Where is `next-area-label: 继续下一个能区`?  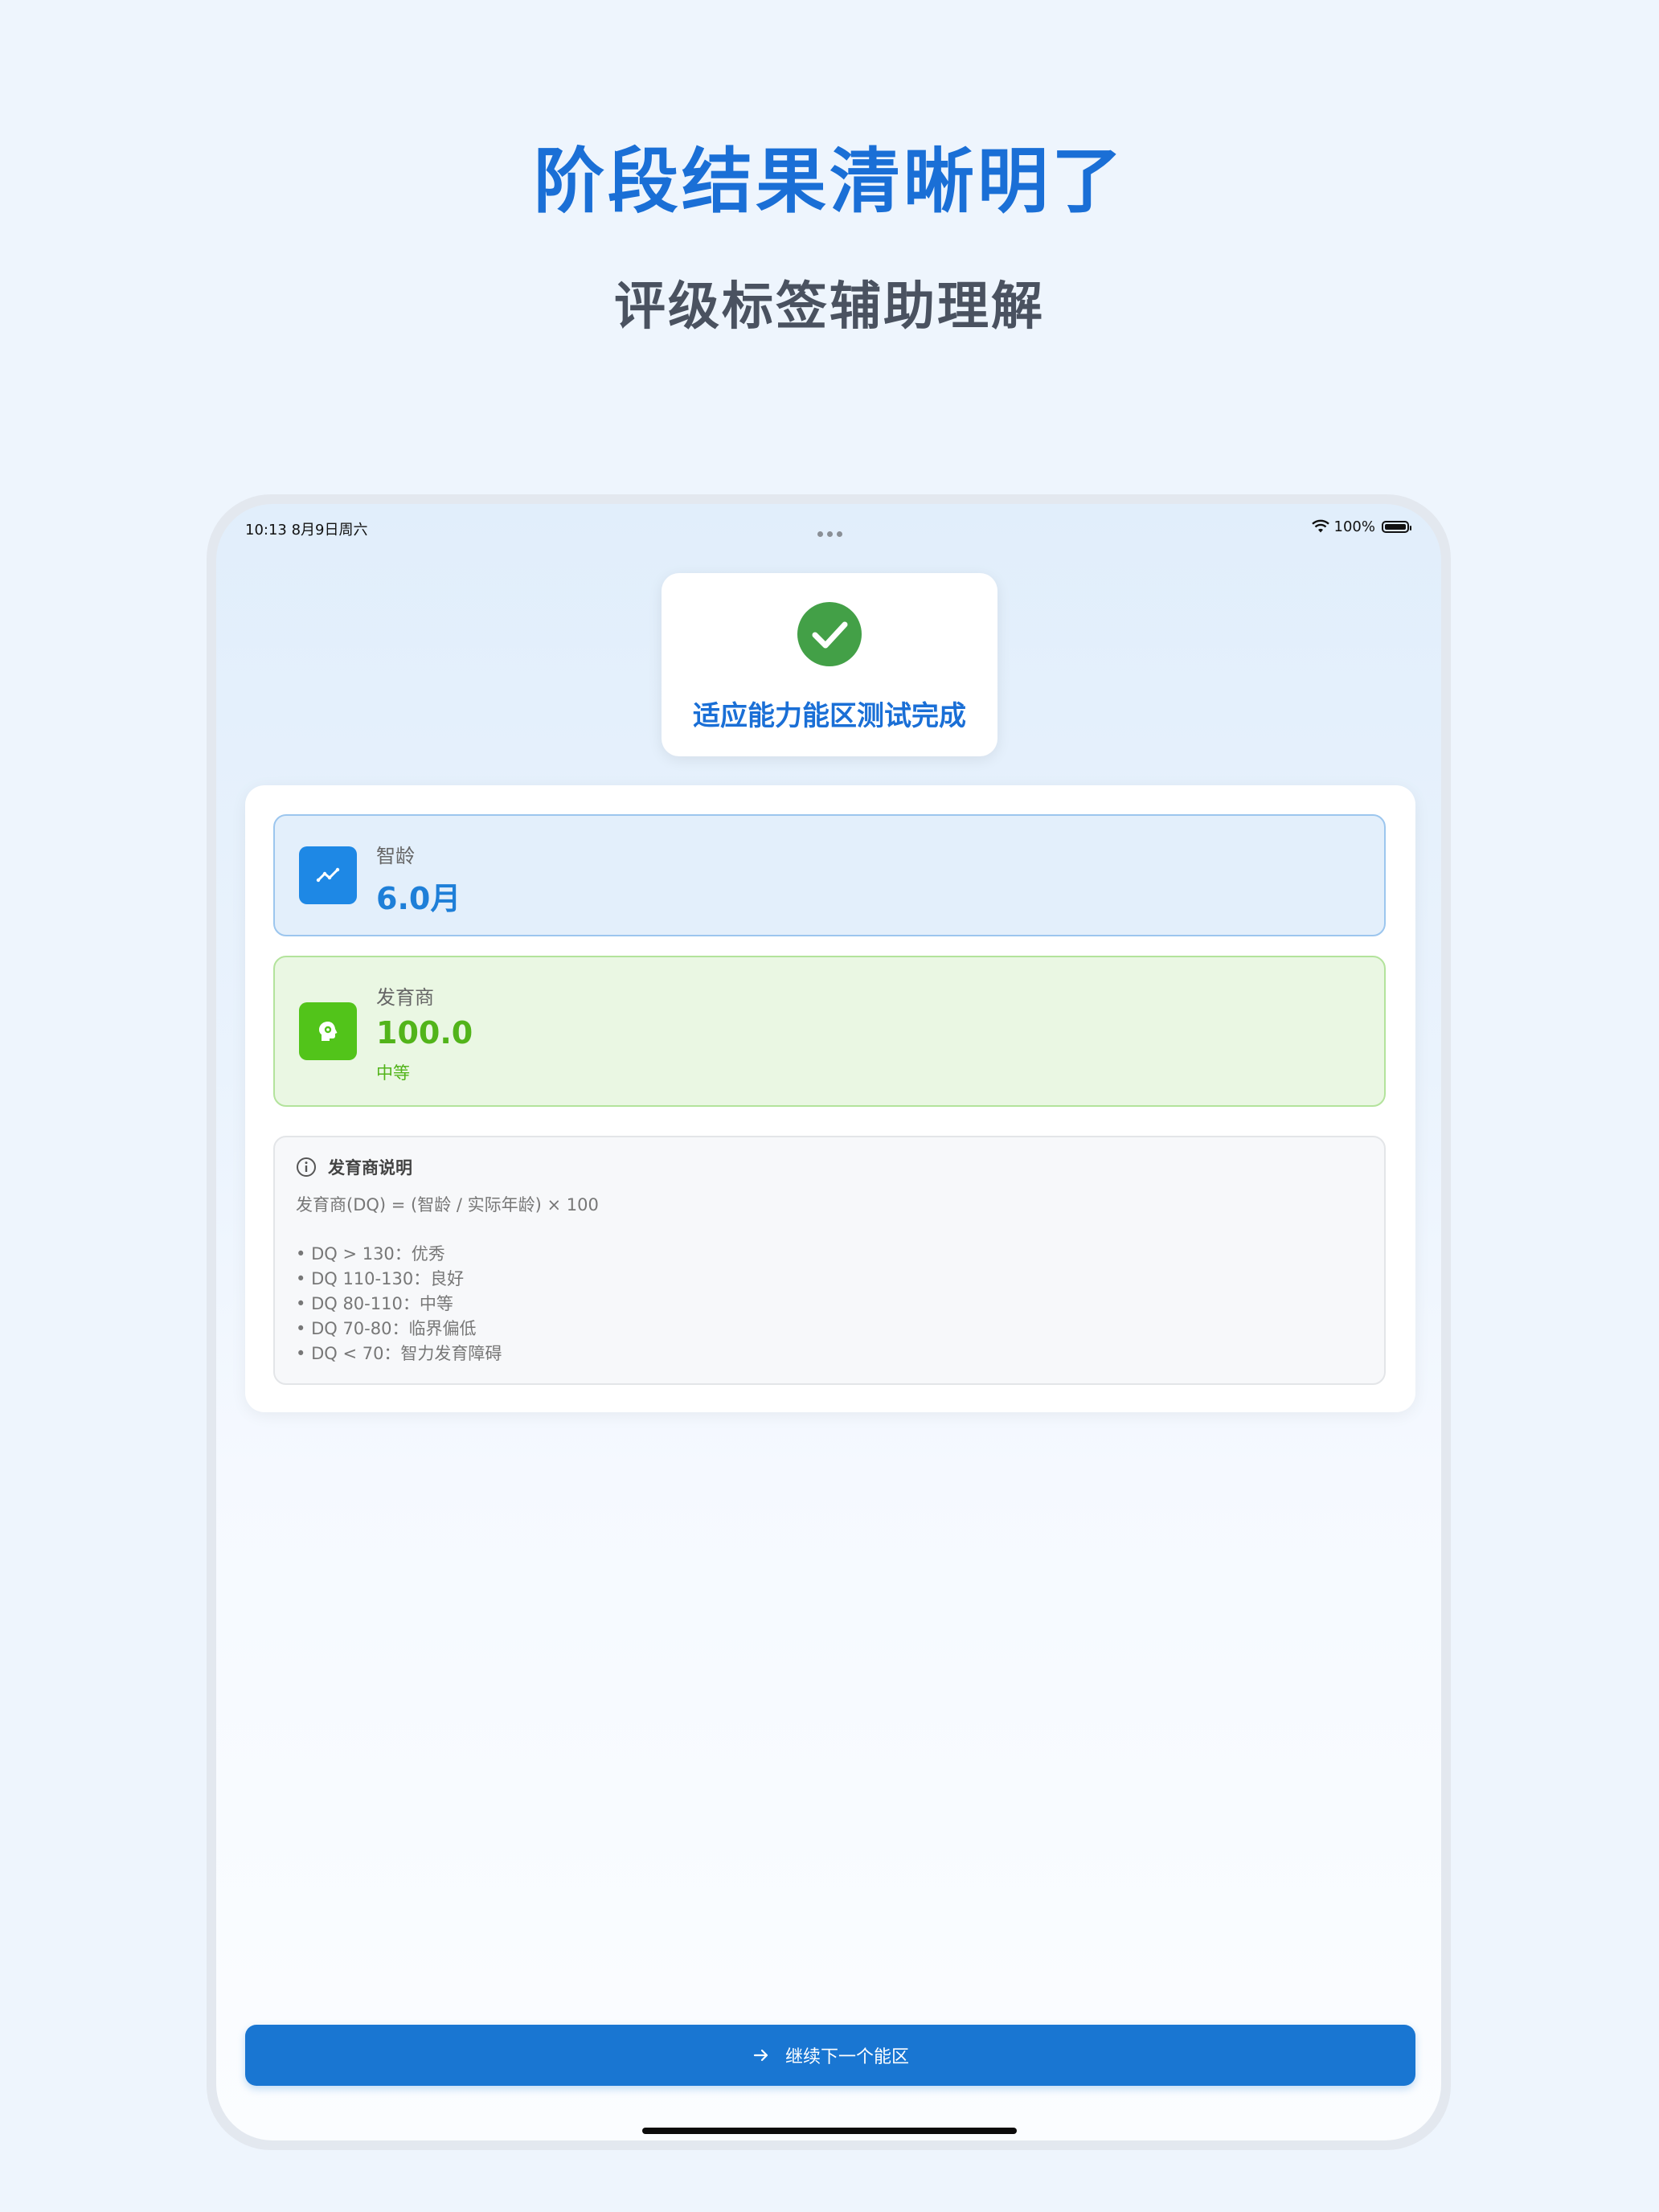
next-area-label: 继续下一个能区 is located at coordinates (846, 2057).